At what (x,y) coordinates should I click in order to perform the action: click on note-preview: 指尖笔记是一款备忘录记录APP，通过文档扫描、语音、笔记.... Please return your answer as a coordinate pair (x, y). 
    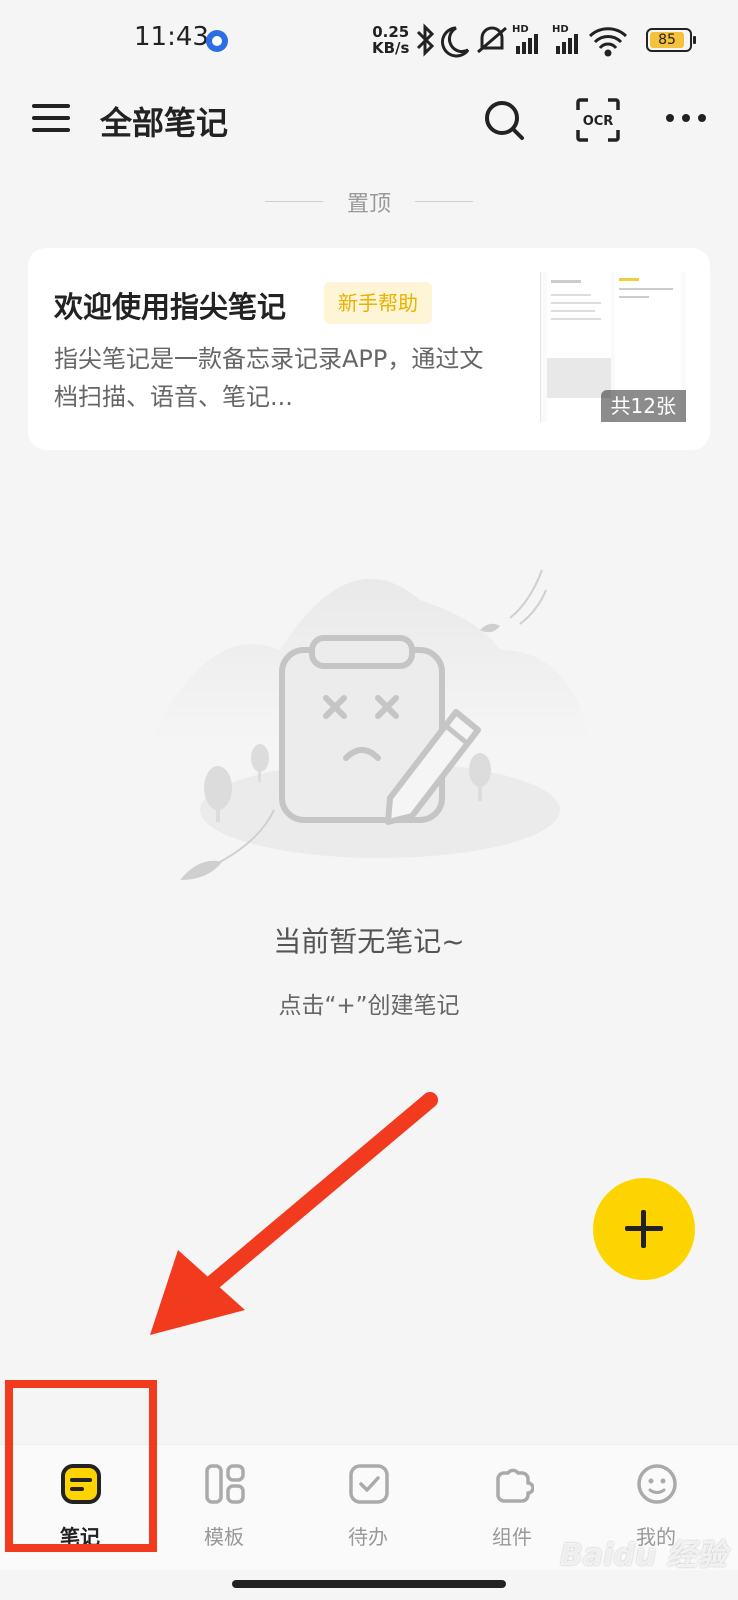
    Looking at the image, I should click on (269, 378).